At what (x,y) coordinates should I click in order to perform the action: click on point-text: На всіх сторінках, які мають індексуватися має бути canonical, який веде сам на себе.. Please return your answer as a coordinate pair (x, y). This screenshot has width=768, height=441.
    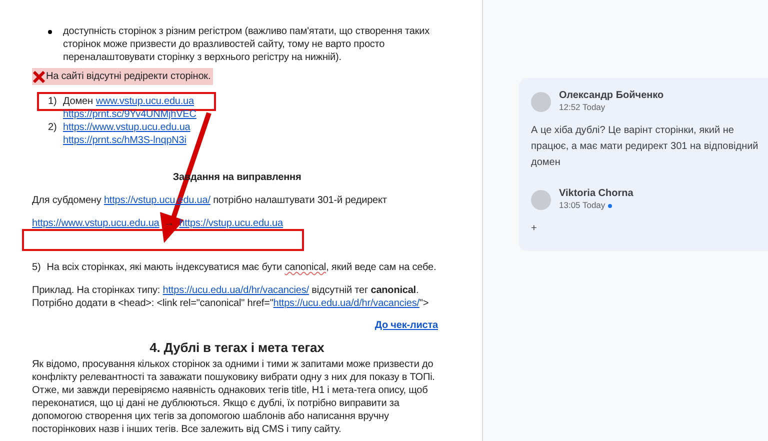
    Looking at the image, I should click on (241, 267).